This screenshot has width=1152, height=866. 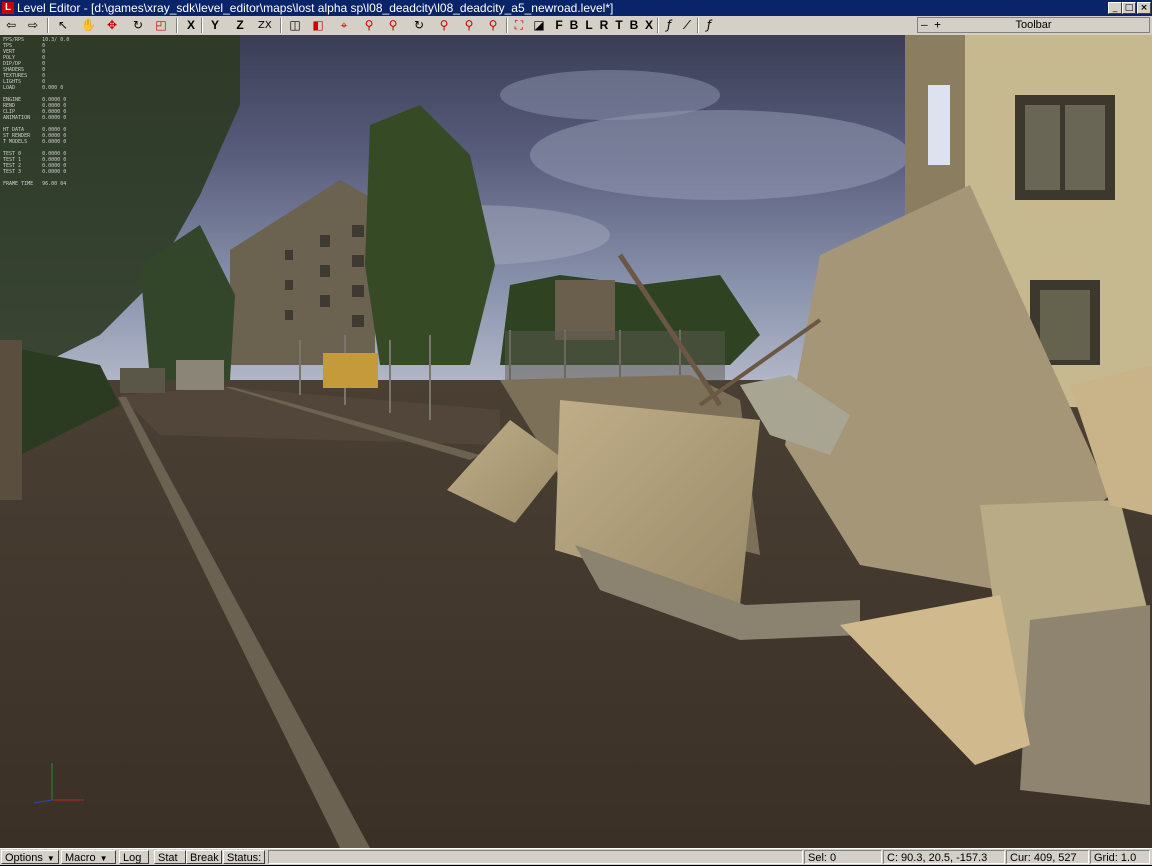 What do you see at coordinates (589, 25) in the screenshot?
I see `view-left-button: L` at bounding box center [589, 25].